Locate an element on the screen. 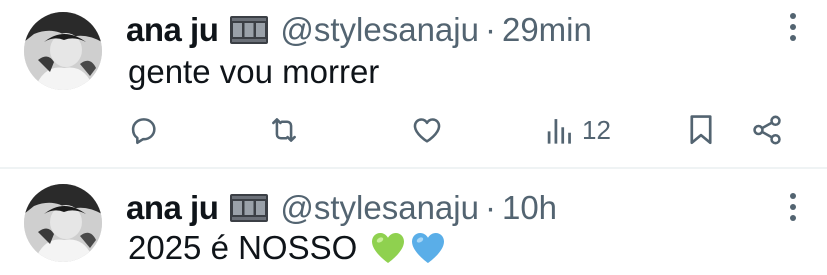  tweet-header: ana ju @stylesanaju · 29min is located at coordinates (359, 30).